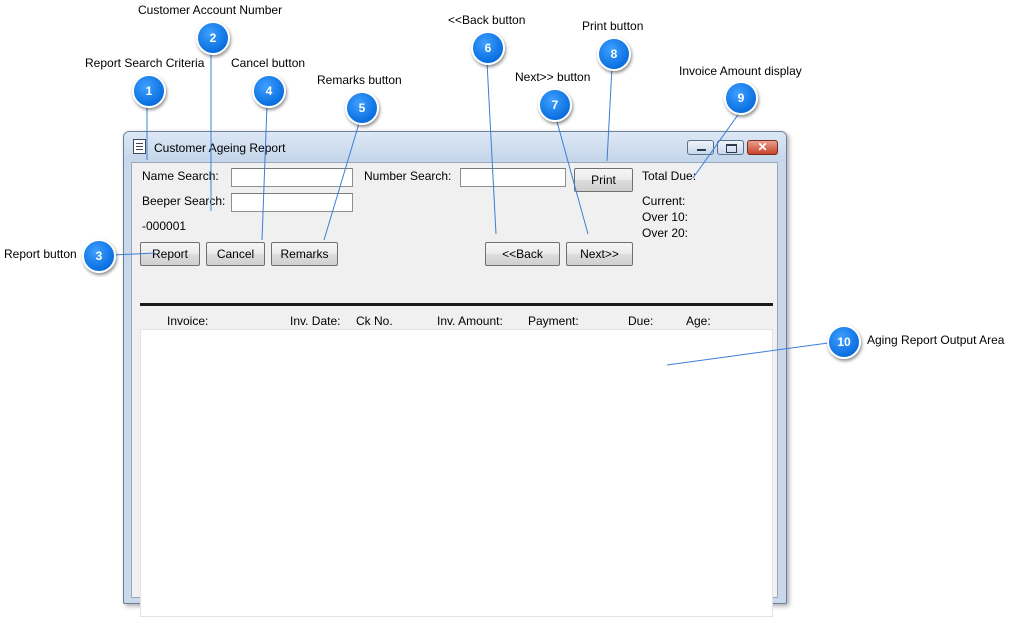  Describe the element at coordinates (362, 108) in the screenshot. I see `callout-badge-5: 5` at that location.